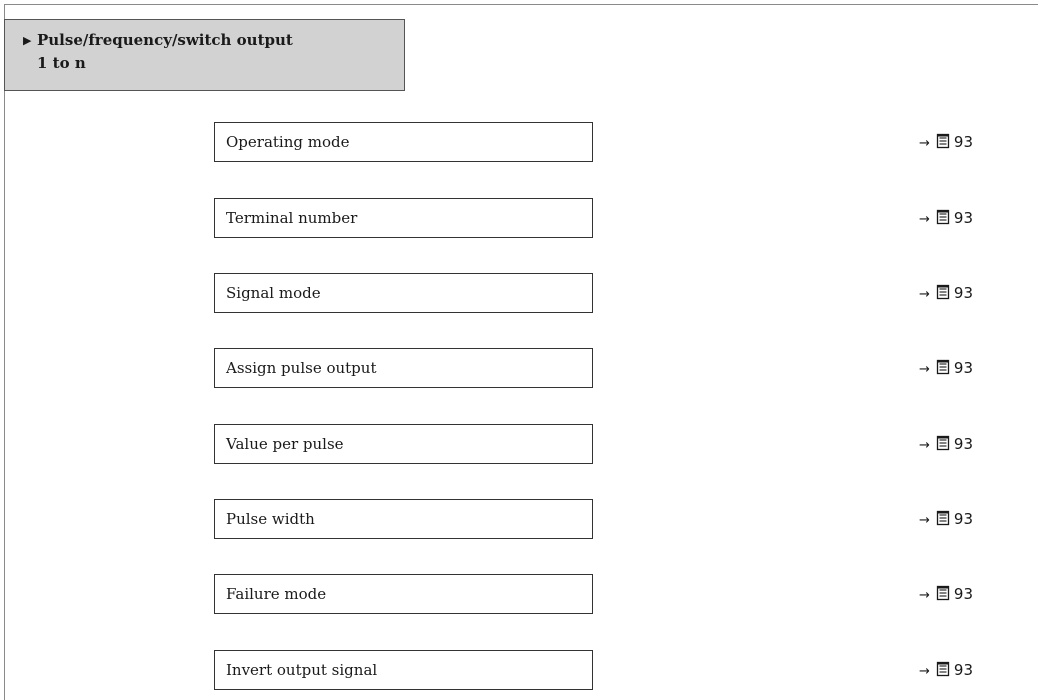 The height and width of the screenshot is (700, 1038). Describe the element at coordinates (403, 444) in the screenshot. I see `parameter-value-per-pulse: Value per pulse` at that location.